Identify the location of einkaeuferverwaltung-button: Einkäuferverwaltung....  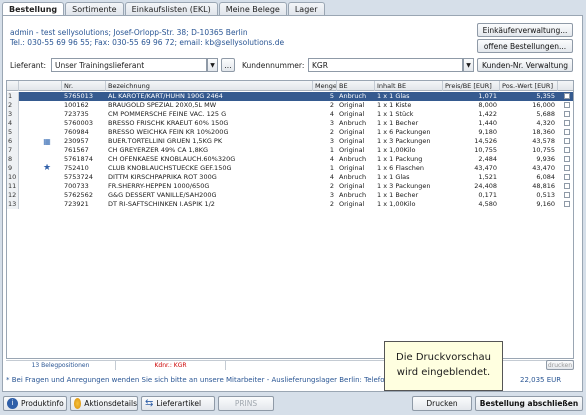
(525, 30).